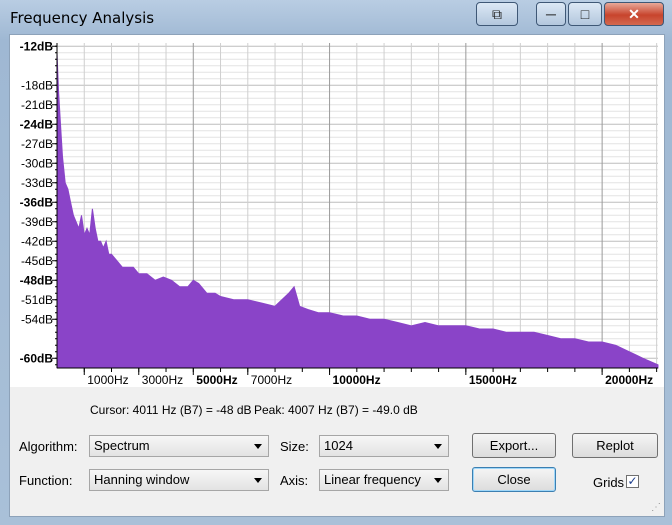  I want to click on y-tick-label: -54dB, so click(37, 319).